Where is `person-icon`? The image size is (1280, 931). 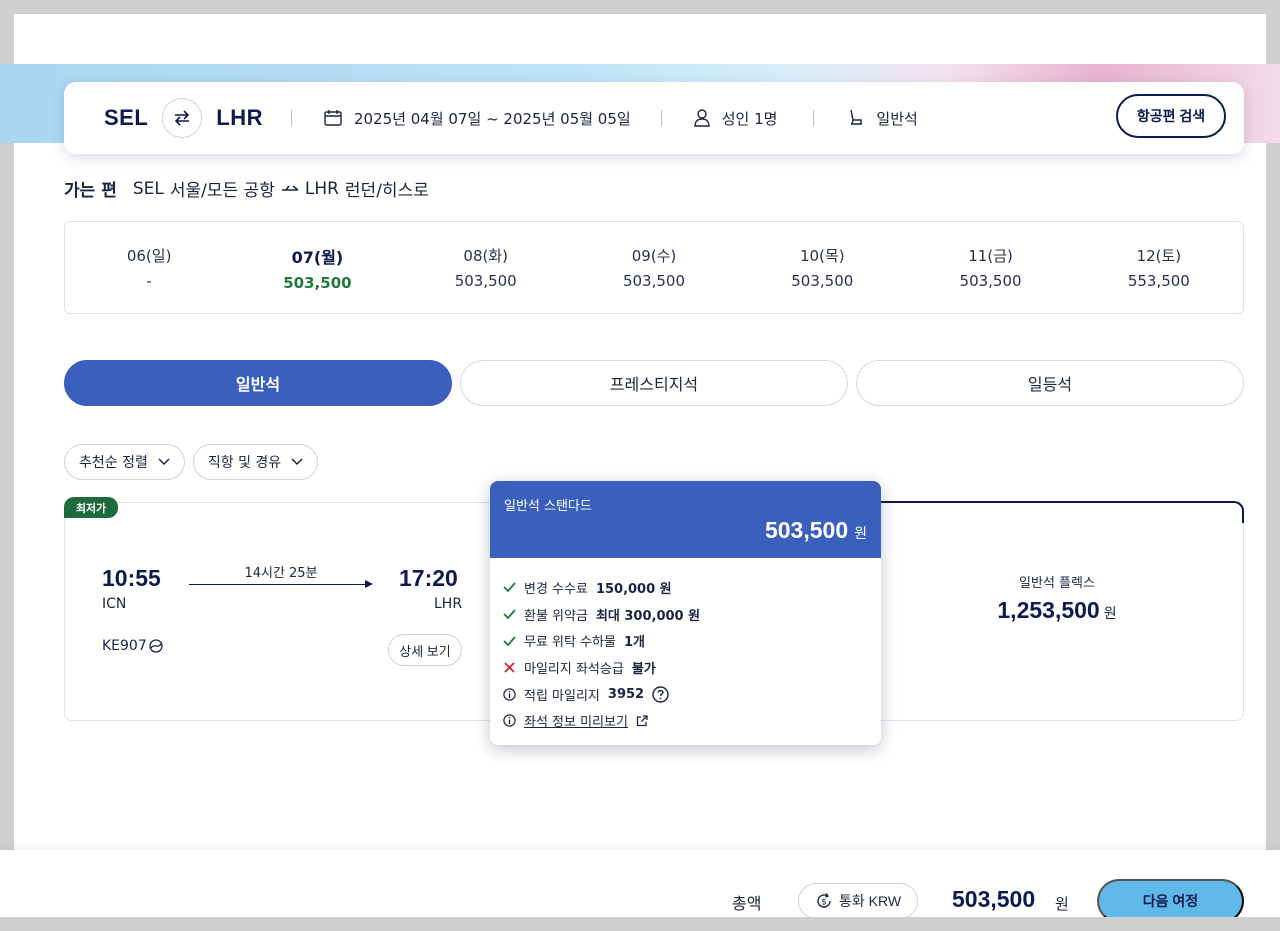 person-icon is located at coordinates (702, 118).